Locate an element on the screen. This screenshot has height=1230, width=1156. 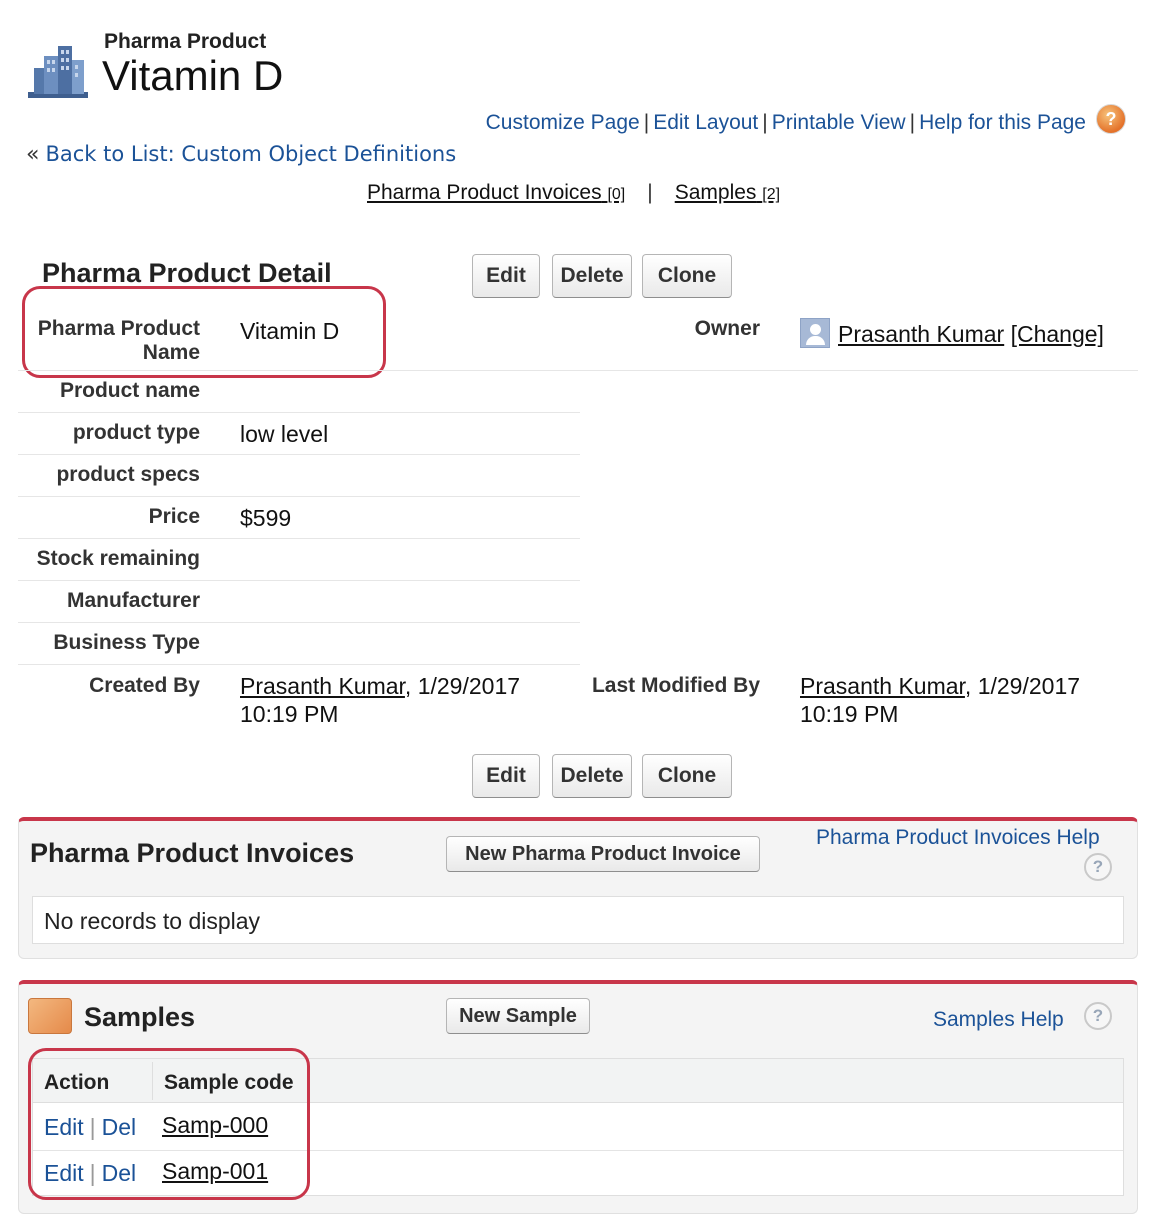
samples-list-title: Samples is located at coordinates (140, 1017).